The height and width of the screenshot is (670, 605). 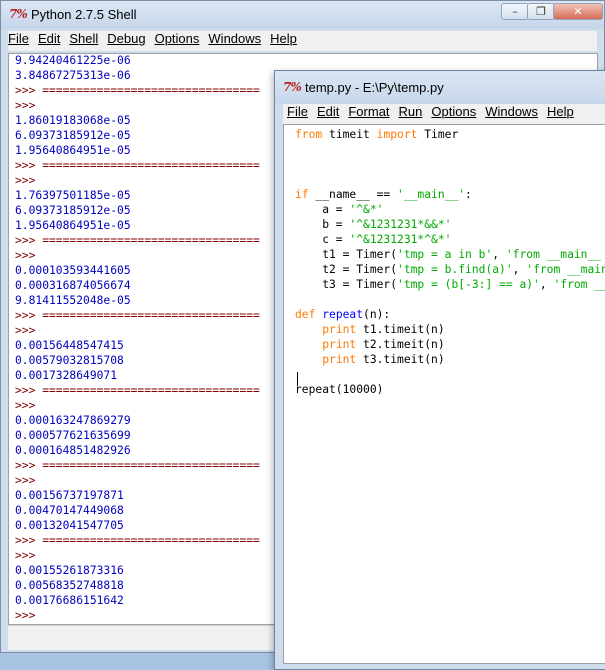 I want to click on code-token: t3.timeit(n), so click(x=400, y=359).